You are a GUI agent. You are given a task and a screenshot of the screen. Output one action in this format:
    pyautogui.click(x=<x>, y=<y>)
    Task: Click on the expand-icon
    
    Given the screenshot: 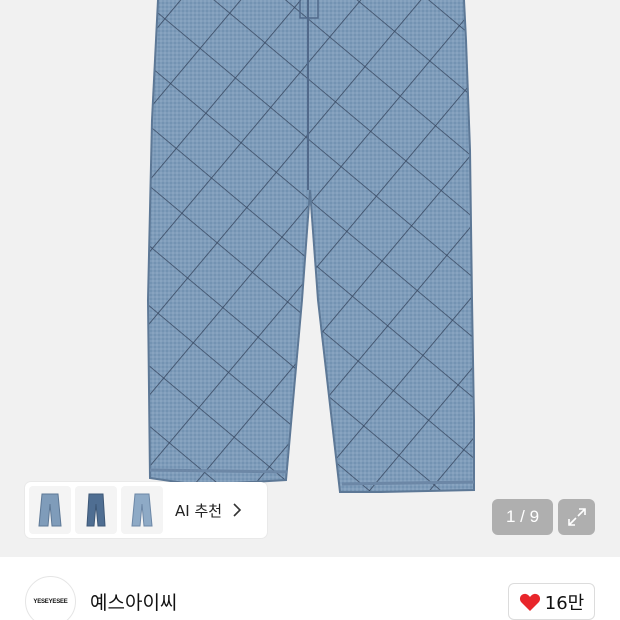 What is the action you would take?
    pyautogui.click(x=576, y=517)
    